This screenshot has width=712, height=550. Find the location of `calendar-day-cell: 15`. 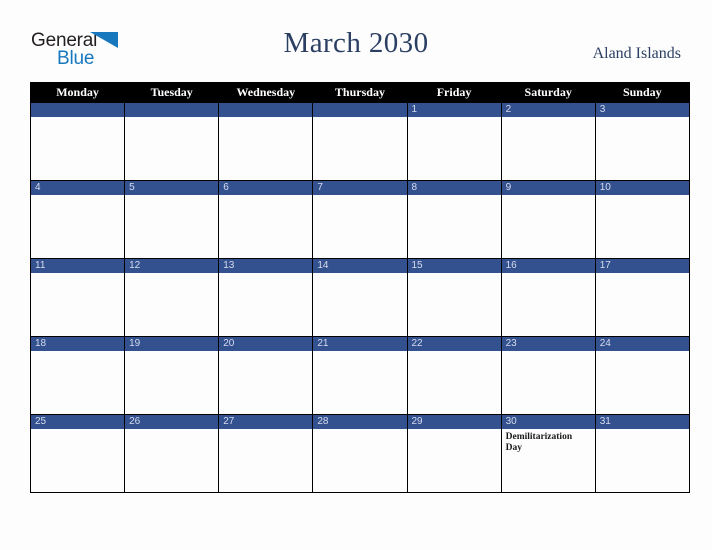

calendar-day-cell: 15 is located at coordinates (454, 297).